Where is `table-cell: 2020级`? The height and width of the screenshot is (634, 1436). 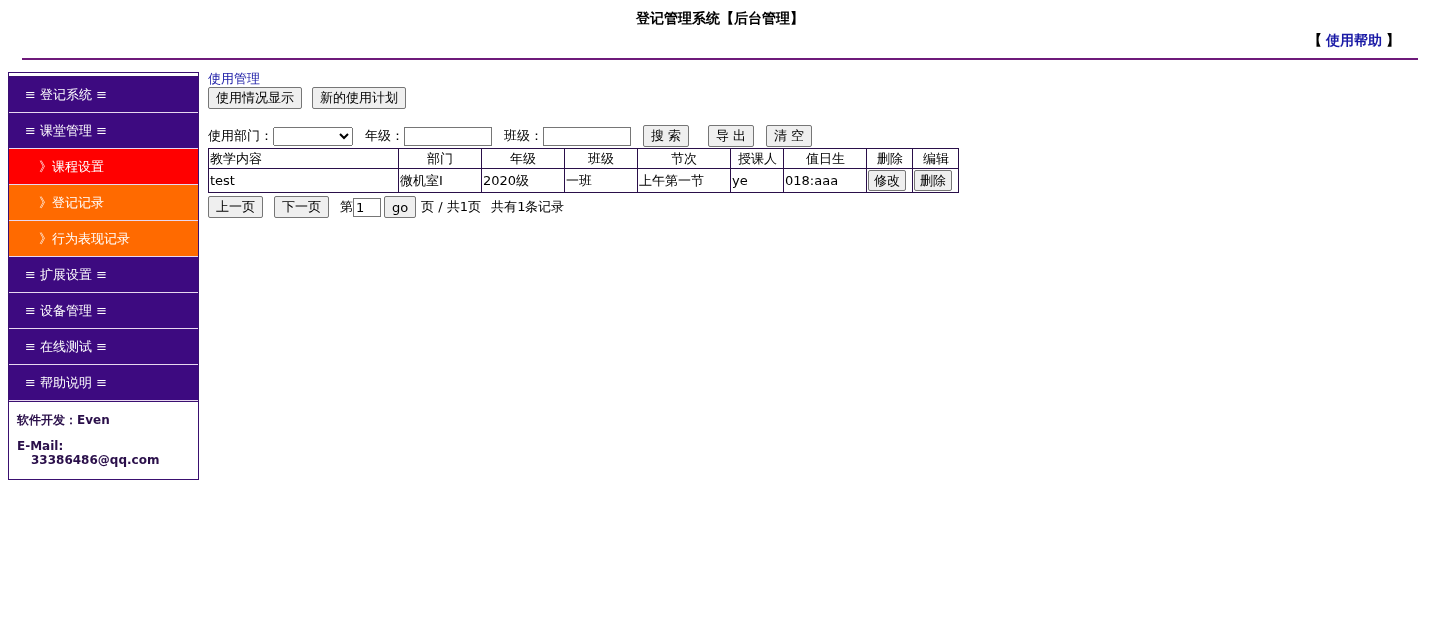
table-cell: 2020级 is located at coordinates (523, 180).